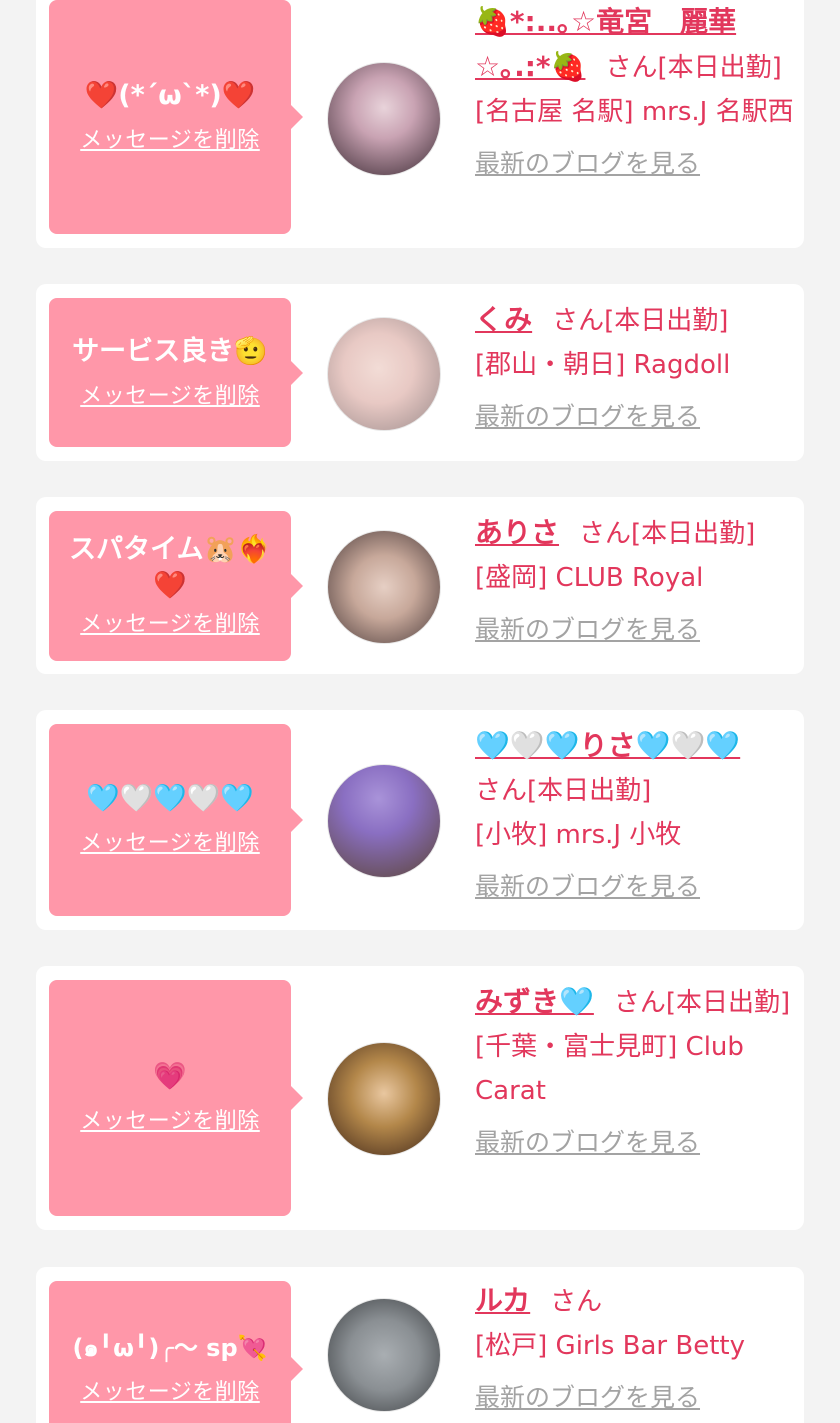  What do you see at coordinates (176, 117) in the screenshot?
I see `message-bubble: ❤️(*´ω`*)❤️ メッセージを削除` at bounding box center [176, 117].